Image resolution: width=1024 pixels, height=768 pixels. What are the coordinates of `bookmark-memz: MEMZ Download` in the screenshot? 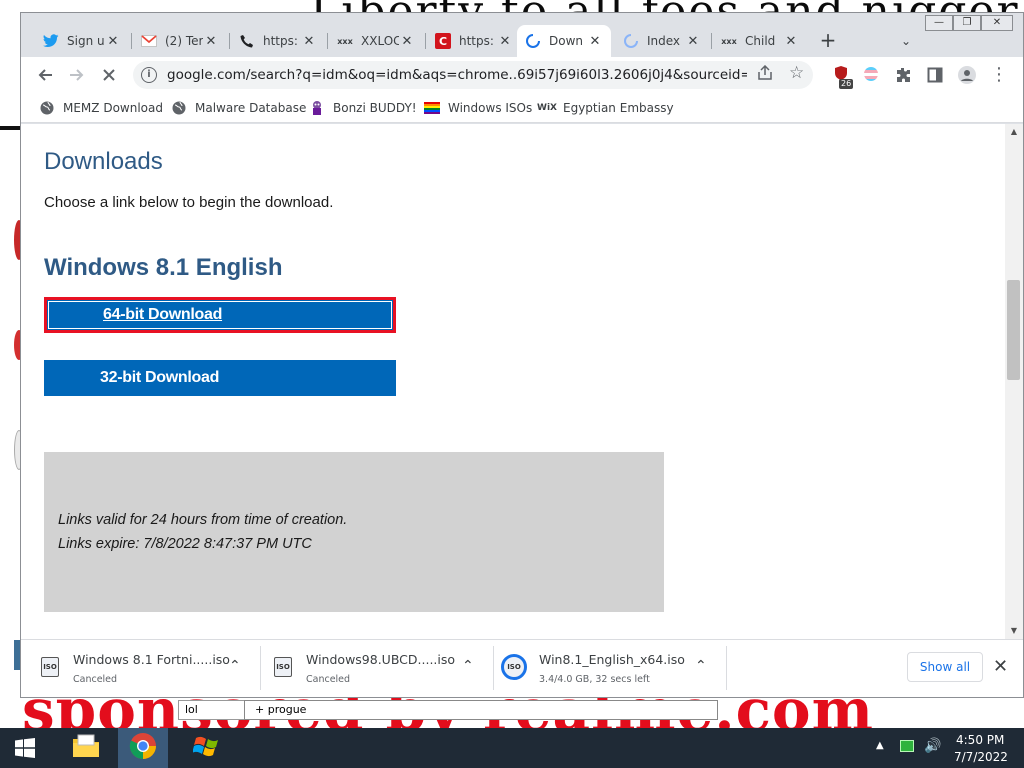 It's located at (101, 108).